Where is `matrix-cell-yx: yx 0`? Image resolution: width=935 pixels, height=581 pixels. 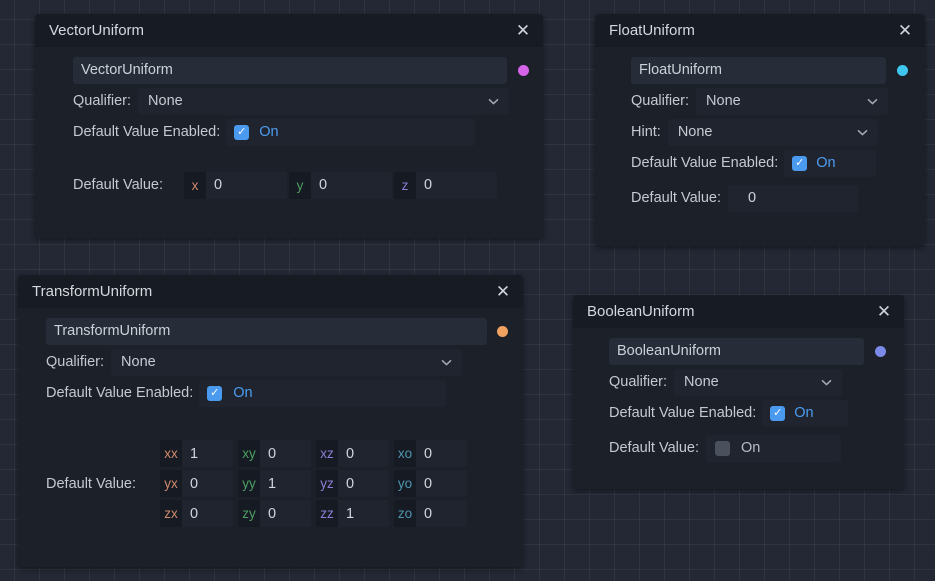
matrix-cell-yx: yx 0 is located at coordinates (197, 483).